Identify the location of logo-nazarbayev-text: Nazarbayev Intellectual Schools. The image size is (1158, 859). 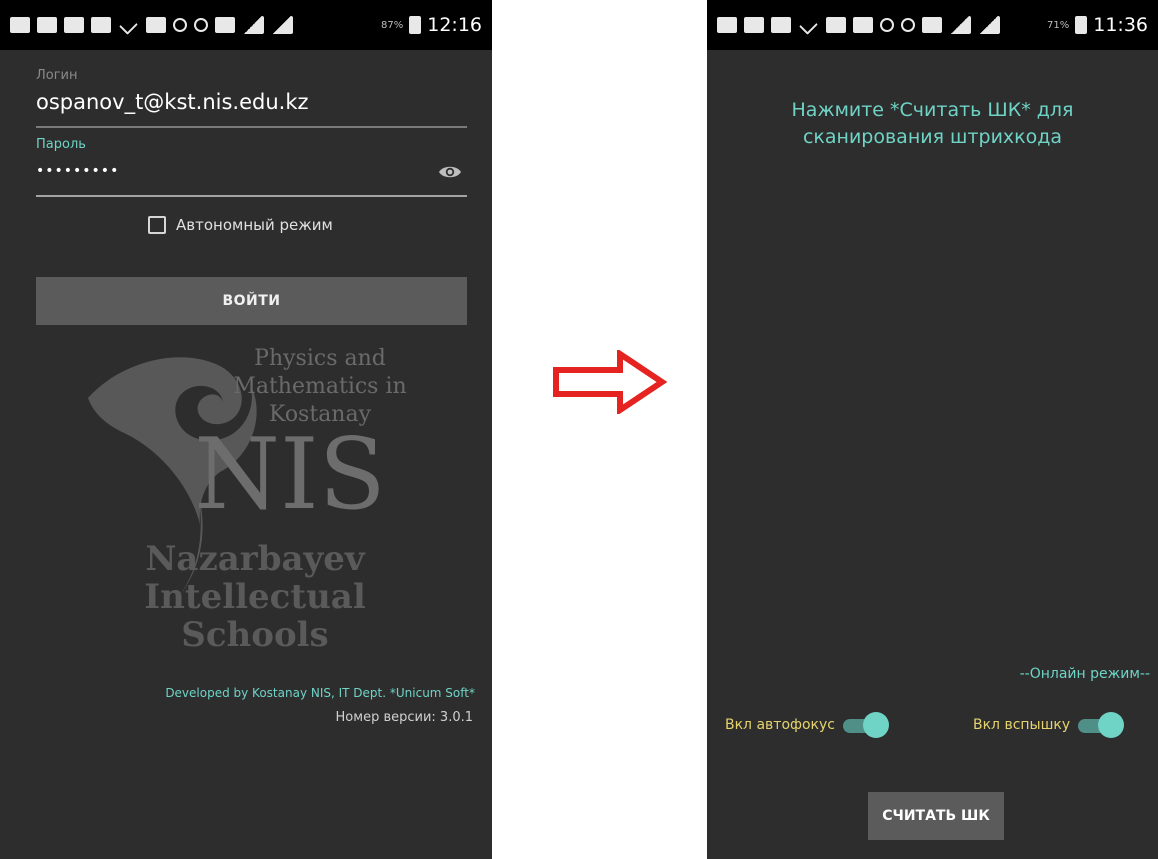
(255, 597).